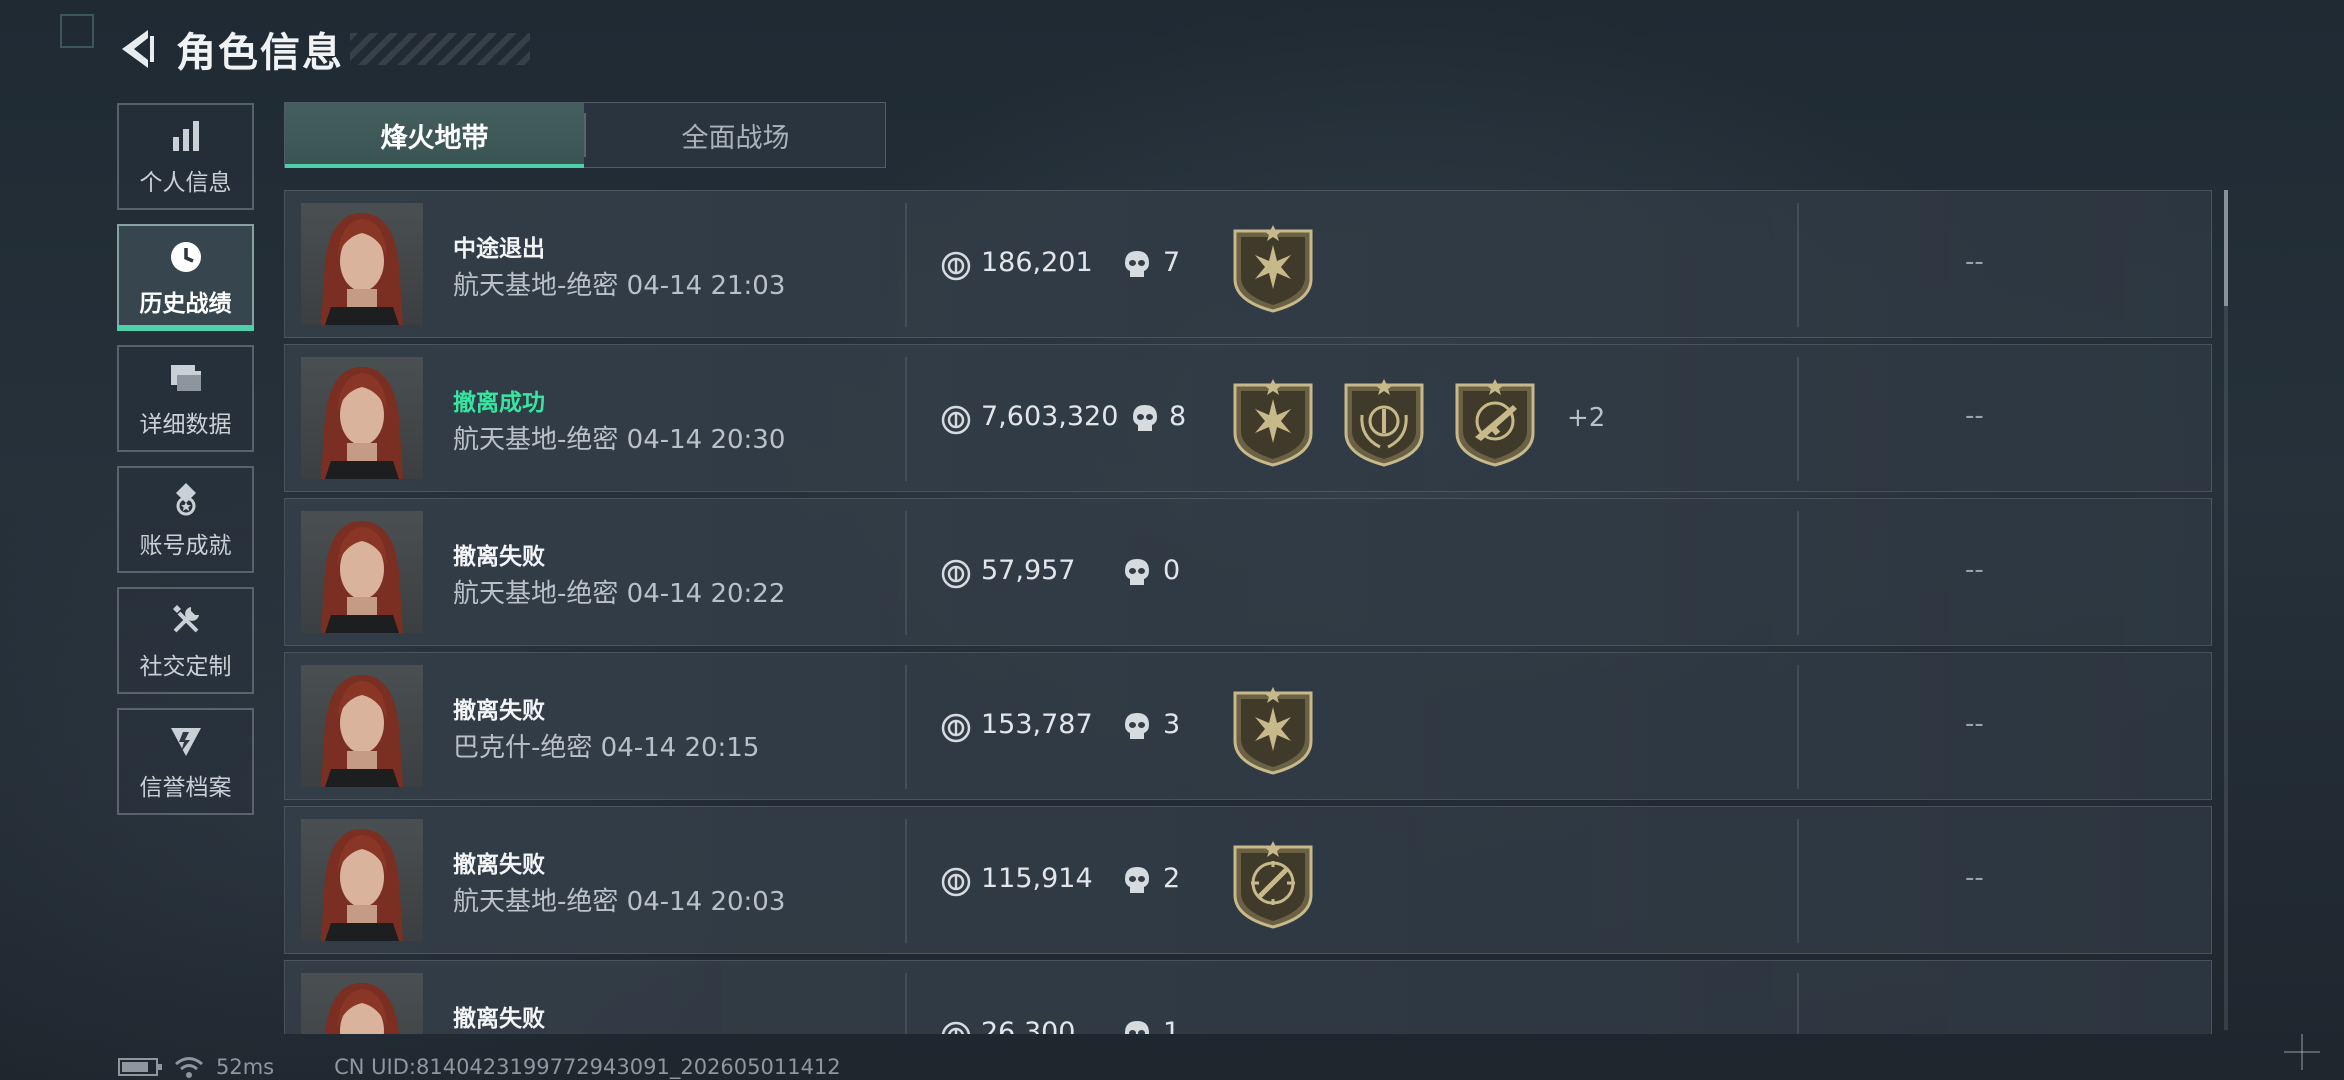 The image size is (2344, 1080). What do you see at coordinates (185, 787) in the screenshot?
I see `sidebar-item-label: 信誉档案` at bounding box center [185, 787].